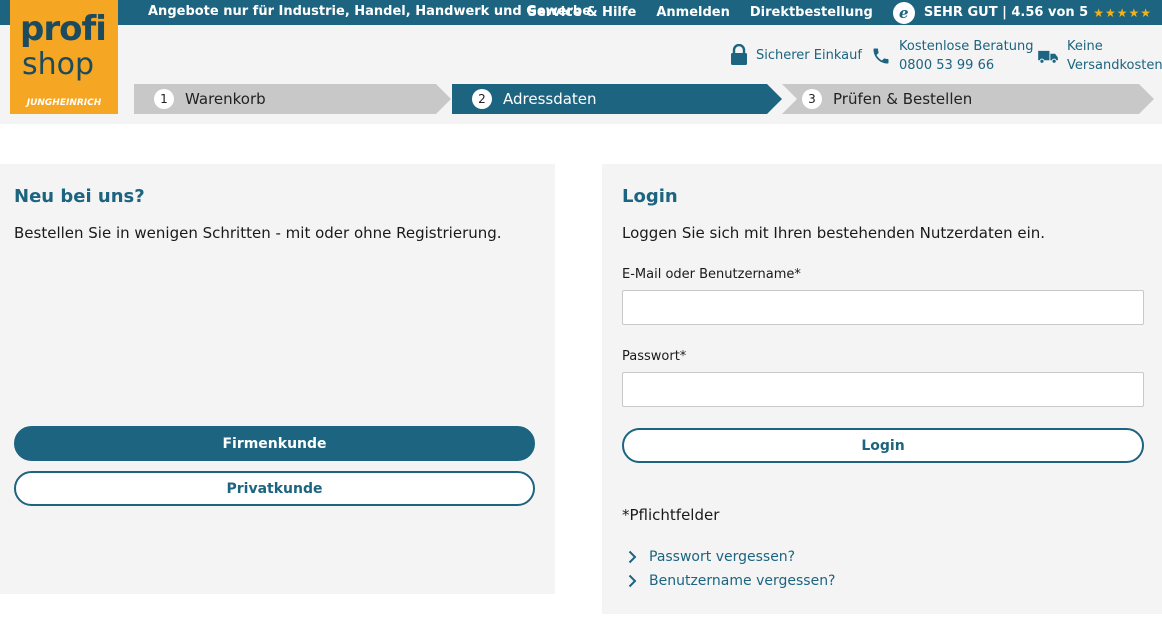 The width and height of the screenshot is (1162, 632). What do you see at coordinates (671, 515) in the screenshot?
I see `required-fields-note: *Pflichtfelder` at bounding box center [671, 515].